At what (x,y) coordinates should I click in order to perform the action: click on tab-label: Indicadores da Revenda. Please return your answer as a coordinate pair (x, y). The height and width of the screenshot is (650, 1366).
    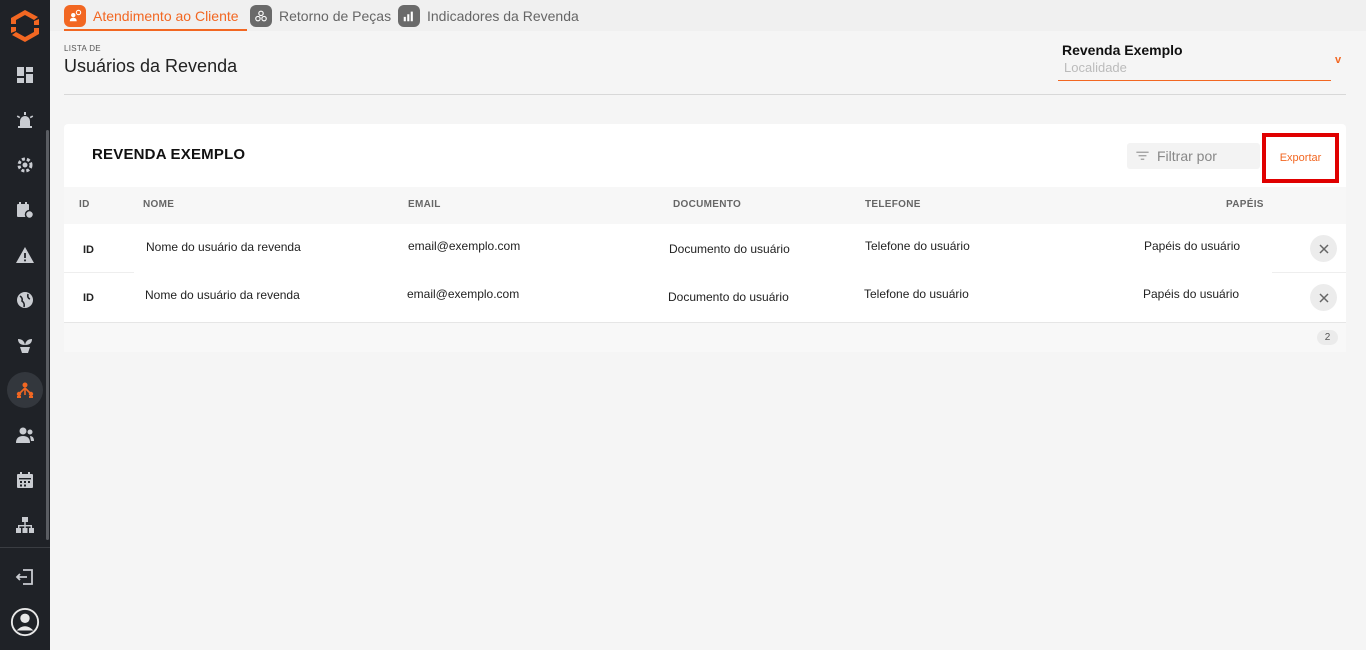
    Looking at the image, I should click on (503, 15).